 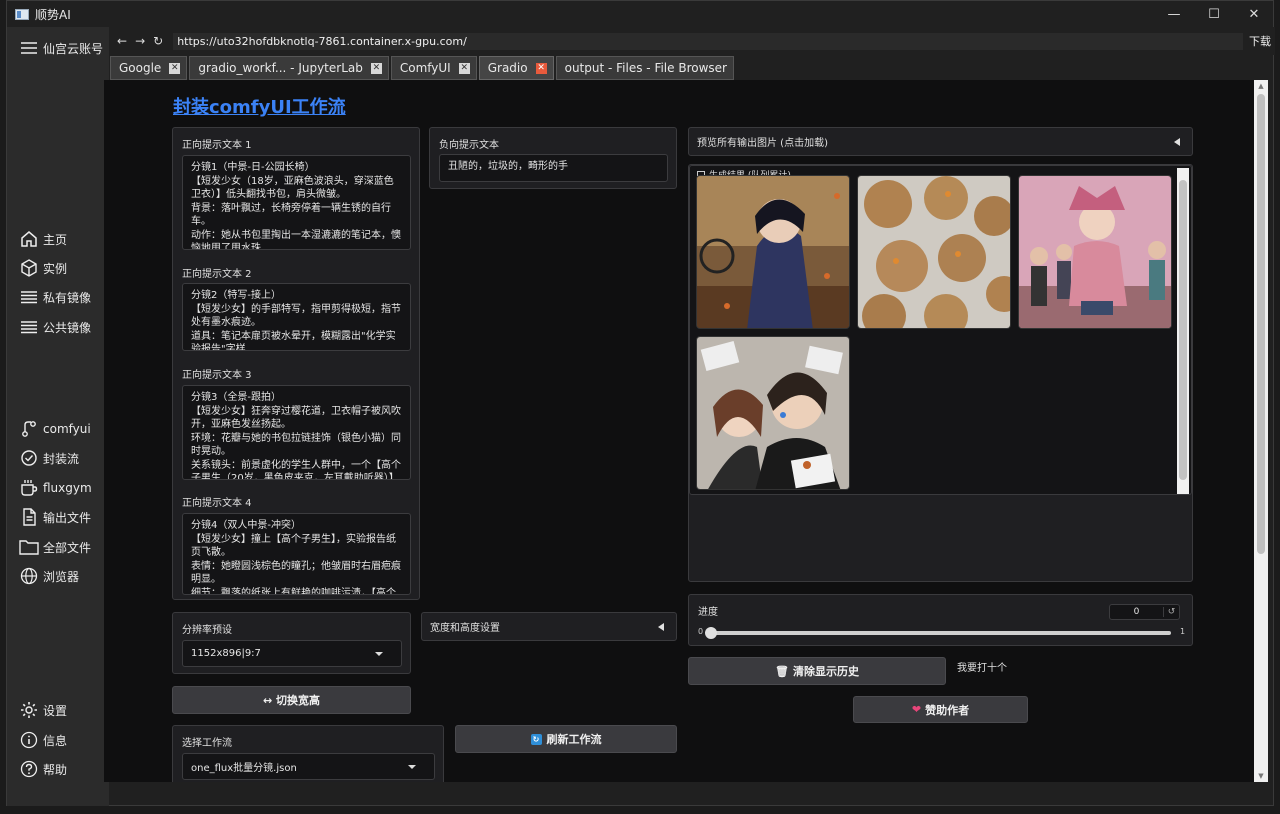 I want to click on sidebar-item-label: 全部文件, so click(x=67, y=547).